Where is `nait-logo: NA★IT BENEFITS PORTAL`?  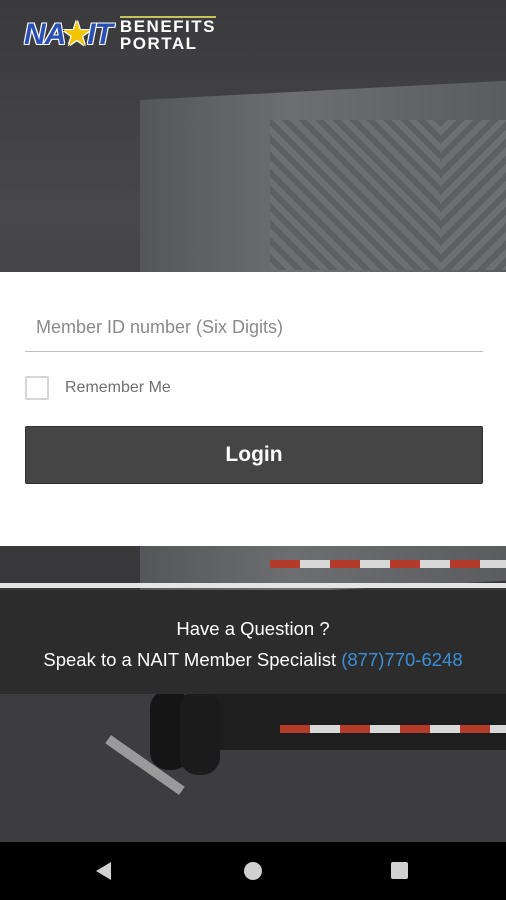 nait-logo: NA★IT BENEFITS PORTAL is located at coordinates (120, 34).